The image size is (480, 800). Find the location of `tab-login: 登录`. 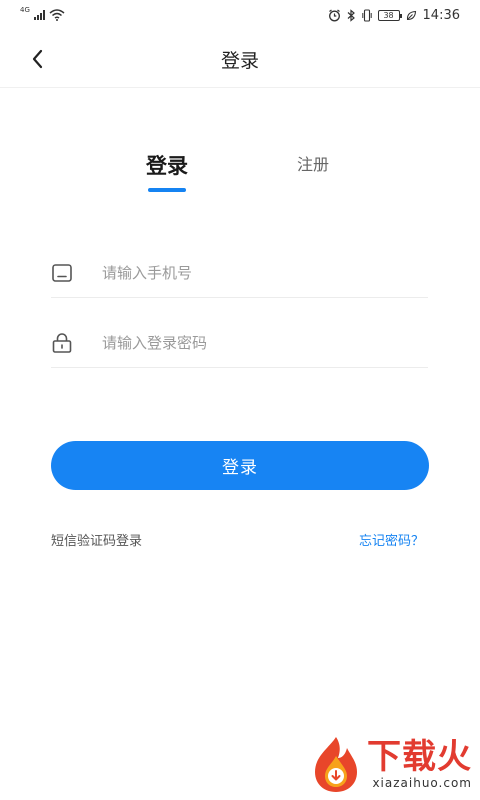

tab-login: 登录 is located at coordinates (167, 171).